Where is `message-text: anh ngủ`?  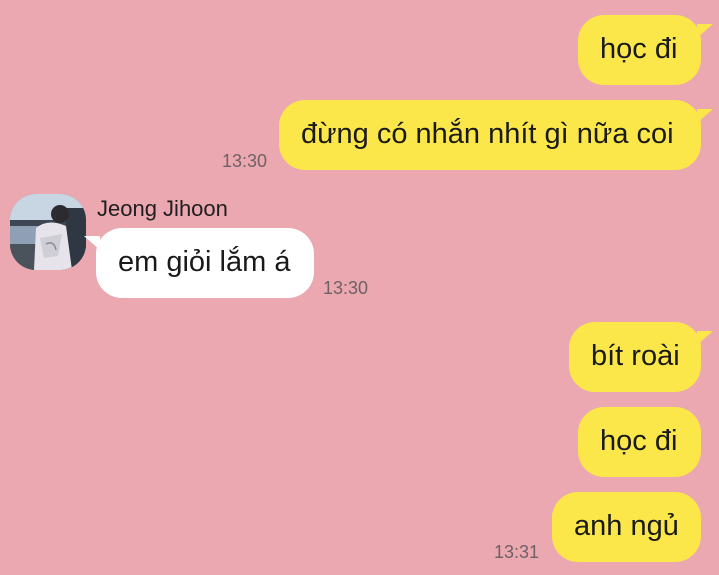
message-text: anh ngủ is located at coordinates (626, 526).